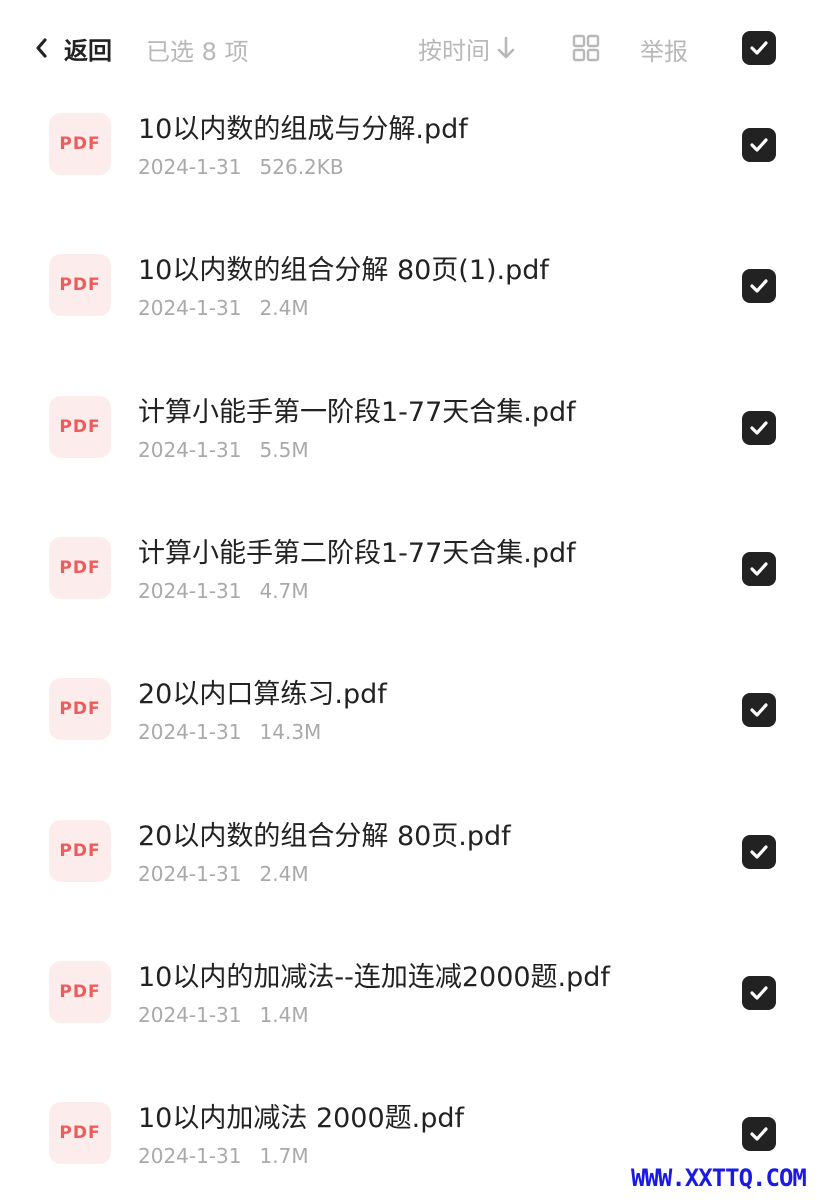 This screenshot has height=1200, width=829. I want to click on chevron-left-icon, so click(46, 48).